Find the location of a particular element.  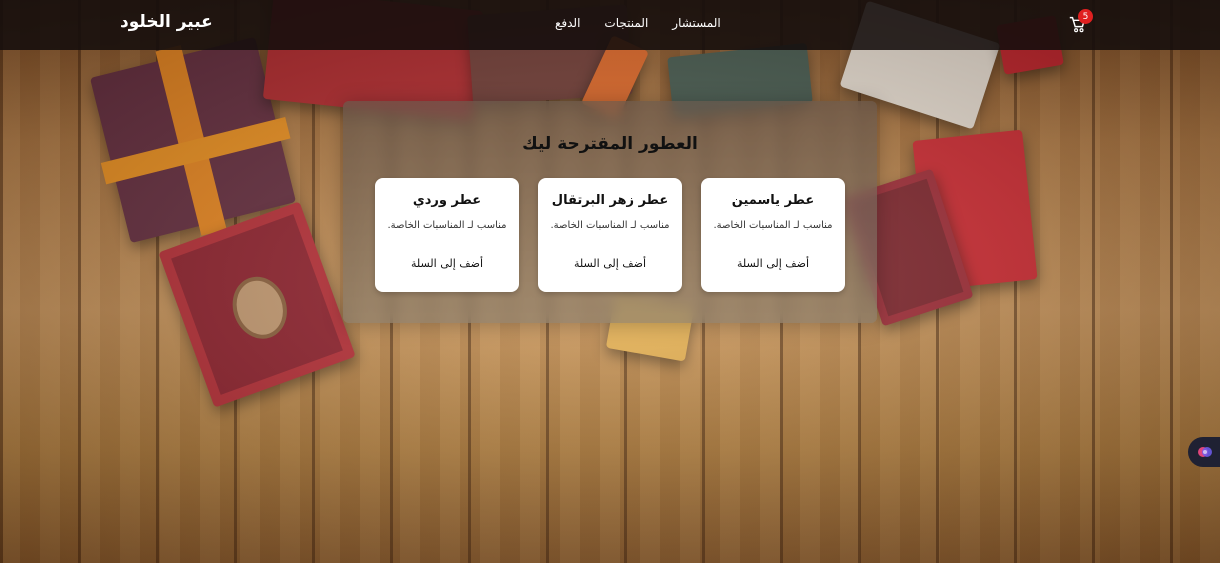

cart-button: 5 is located at coordinates (1080, 22).